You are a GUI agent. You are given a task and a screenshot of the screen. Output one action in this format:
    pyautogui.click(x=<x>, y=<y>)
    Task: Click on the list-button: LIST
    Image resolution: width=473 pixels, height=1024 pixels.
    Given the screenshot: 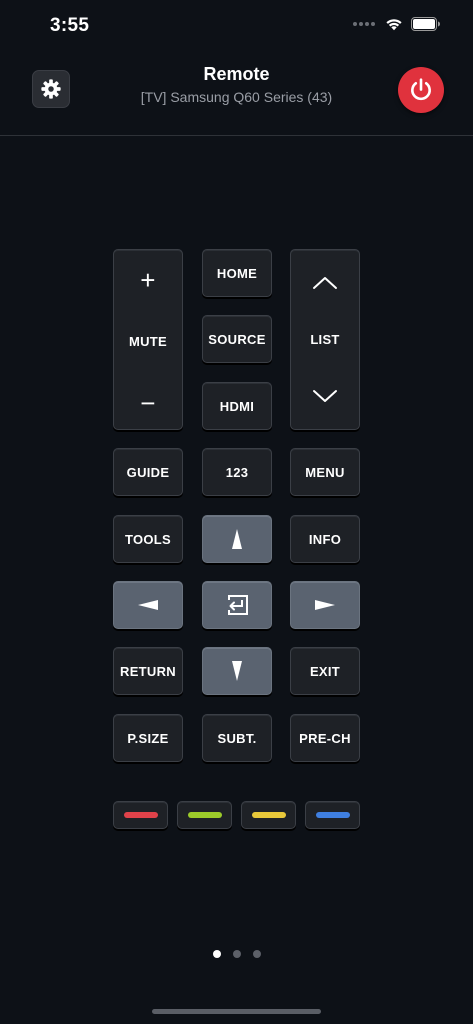 What is the action you would take?
    pyautogui.click(x=324, y=339)
    